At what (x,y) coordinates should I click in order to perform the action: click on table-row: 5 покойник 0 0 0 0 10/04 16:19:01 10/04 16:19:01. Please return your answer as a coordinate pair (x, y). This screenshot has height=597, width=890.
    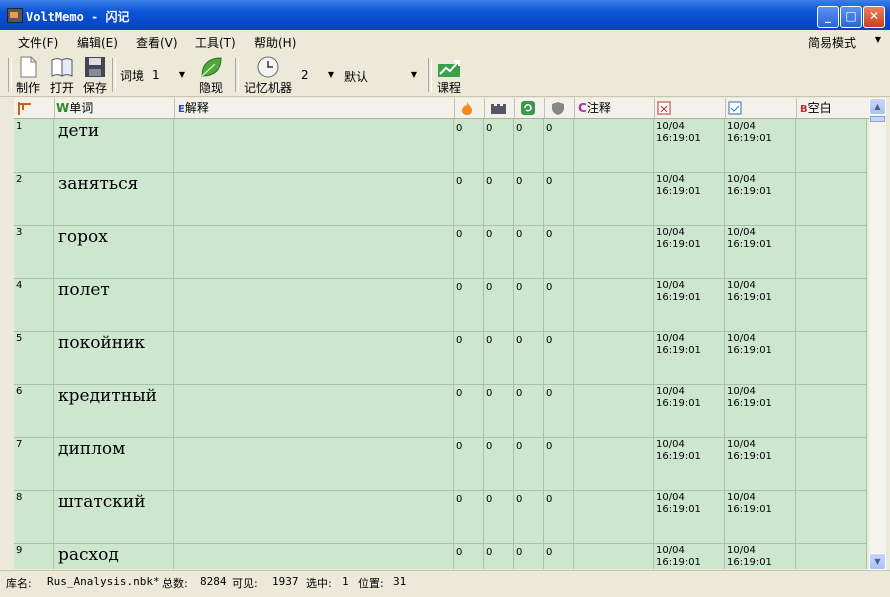
    Looking at the image, I should click on (440, 358).